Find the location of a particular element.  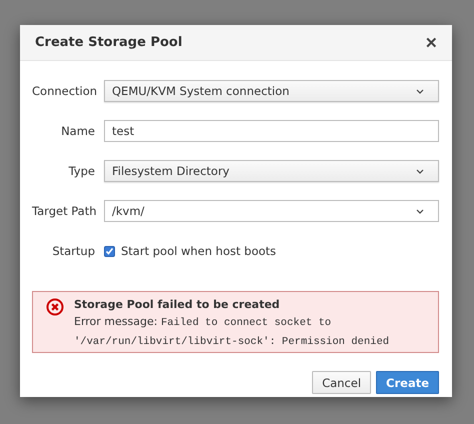

close-button: ✕ is located at coordinates (431, 43).